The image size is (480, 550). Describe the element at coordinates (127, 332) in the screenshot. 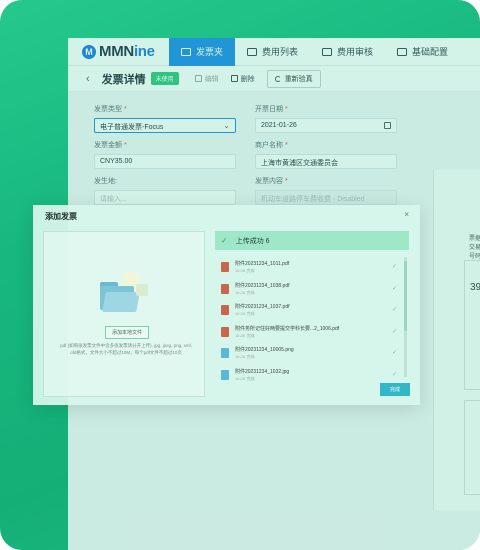

I see `add-local-file-button: 添加本地文件` at that location.